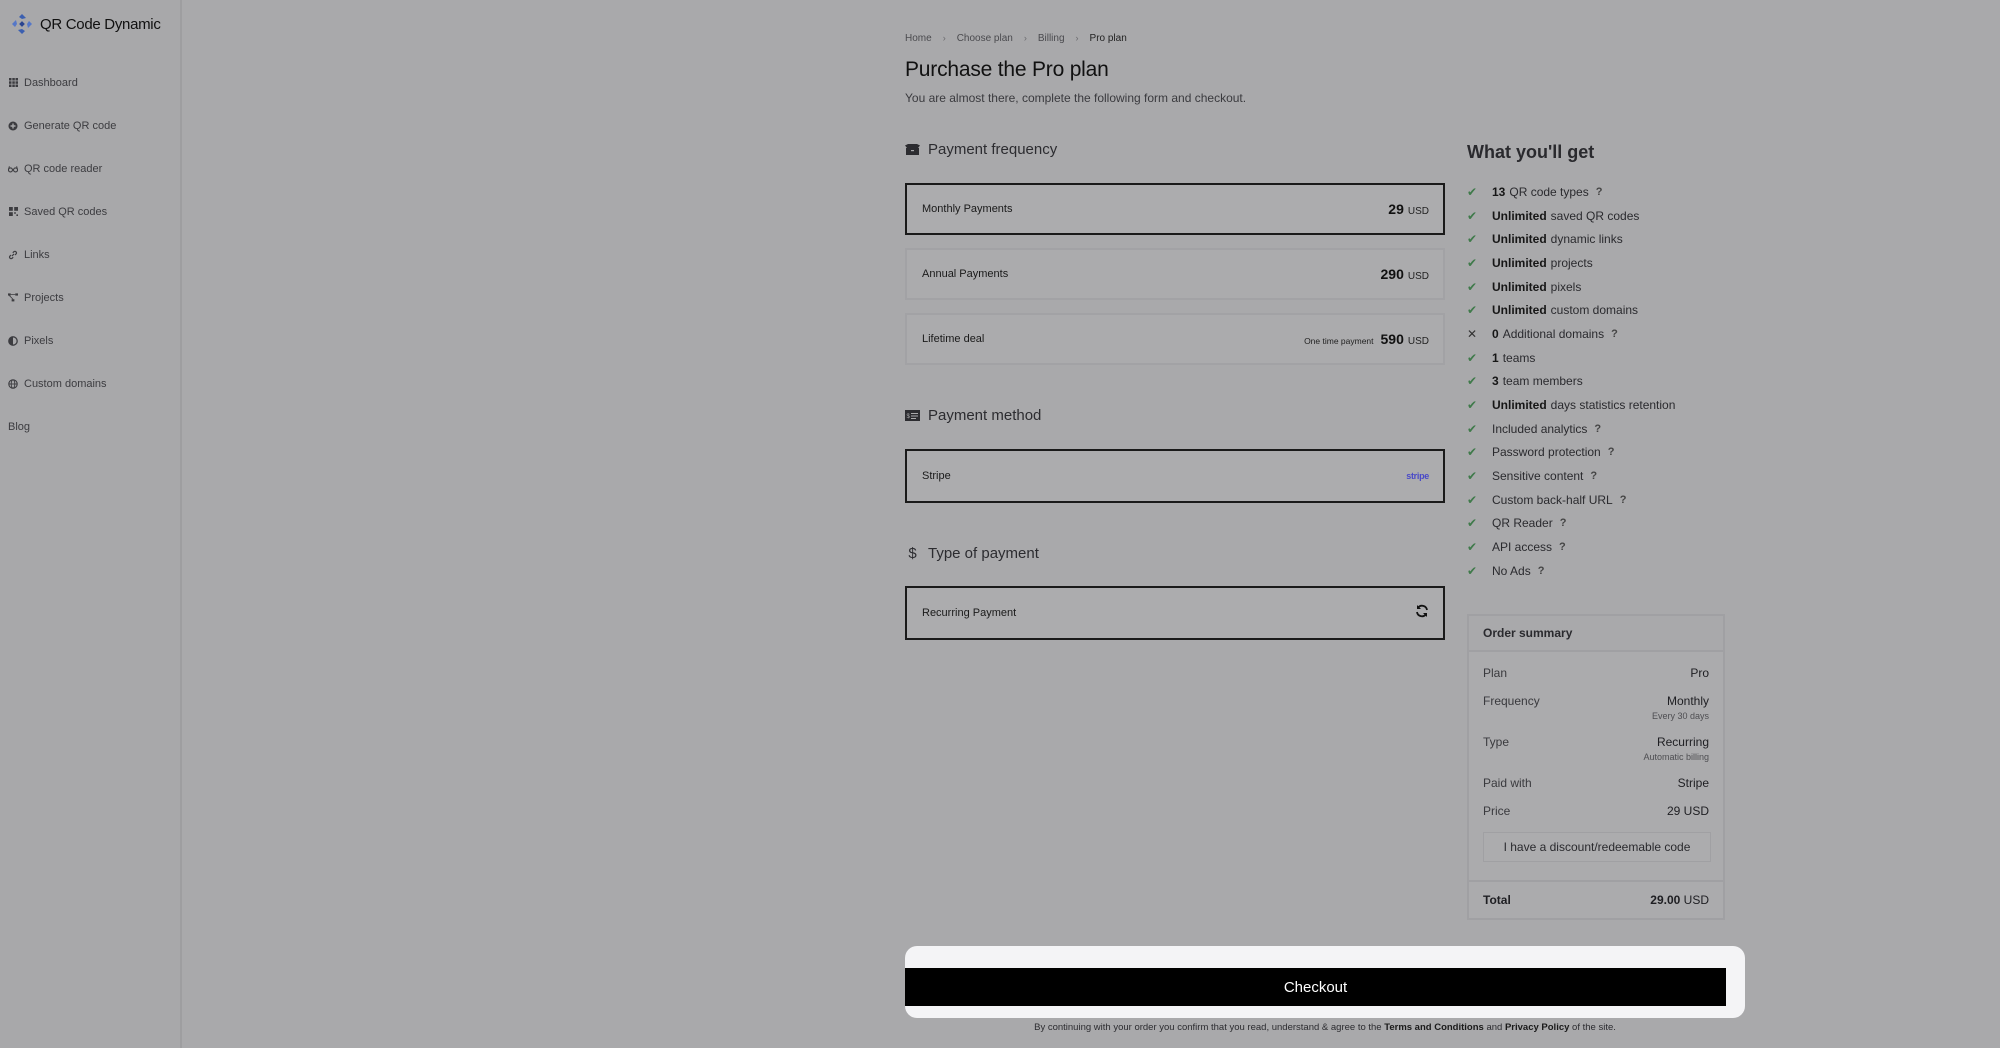 Image resolution: width=2000 pixels, height=1048 pixels. What do you see at coordinates (1597, 847) in the screenshot?
I see `discount-code-button: I have a discount/redeemable code` at bounding box center [1597, 847].